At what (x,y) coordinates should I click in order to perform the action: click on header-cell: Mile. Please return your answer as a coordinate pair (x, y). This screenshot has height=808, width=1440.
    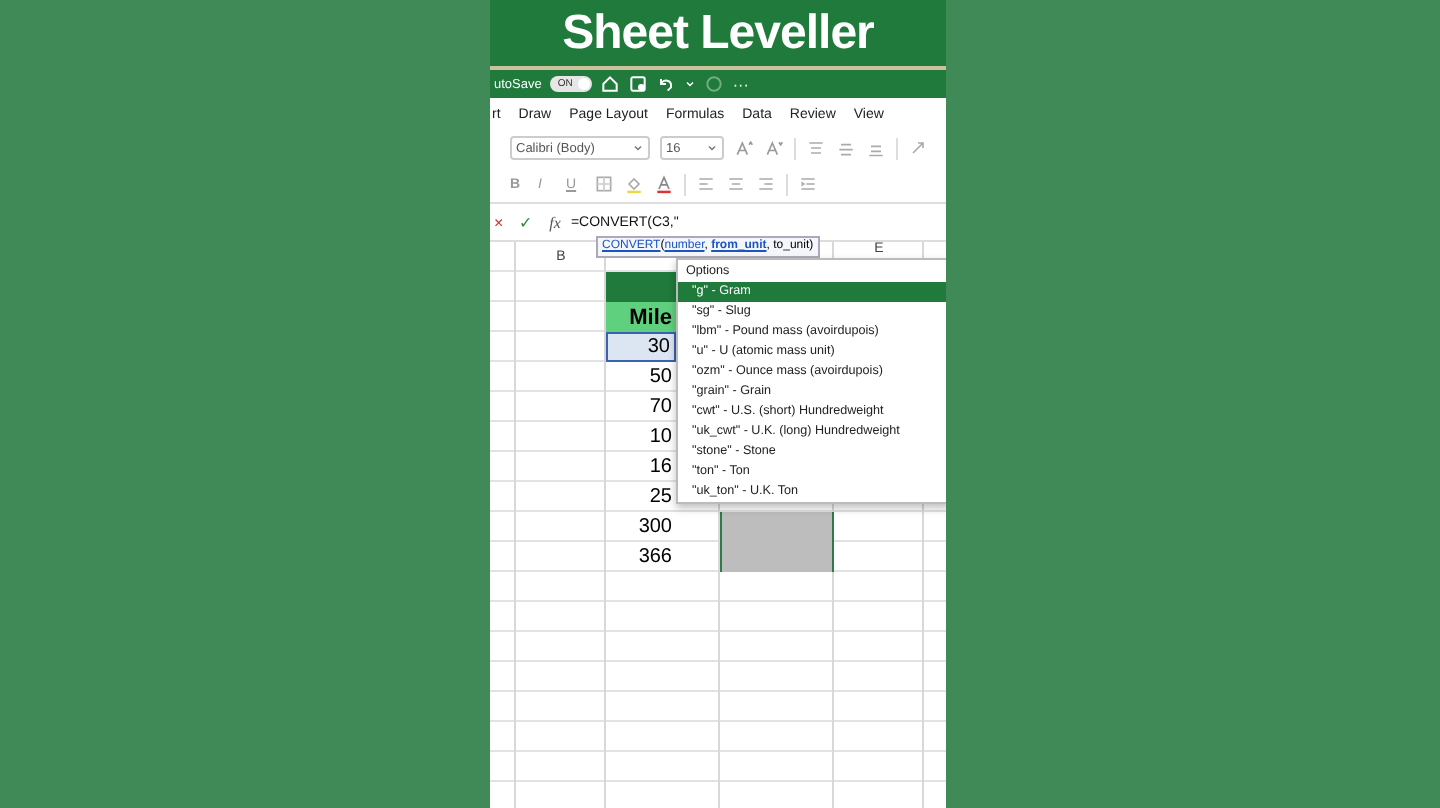
    Looking at the image, I should click on (641, 317).